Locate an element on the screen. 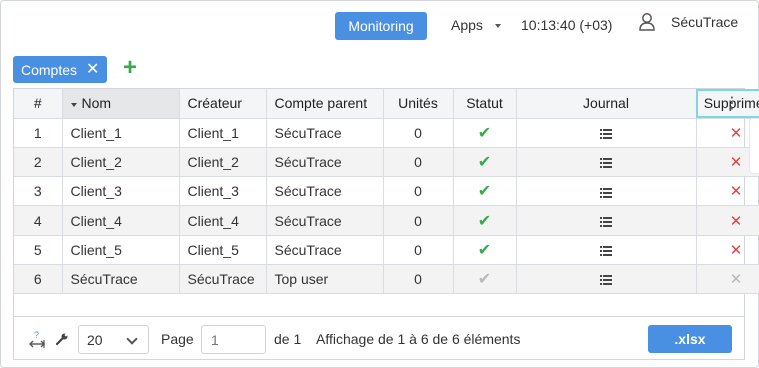 The width and height of the screenshot is (759, 368). autosize-icon: ? is located at coordinates (38, 339).